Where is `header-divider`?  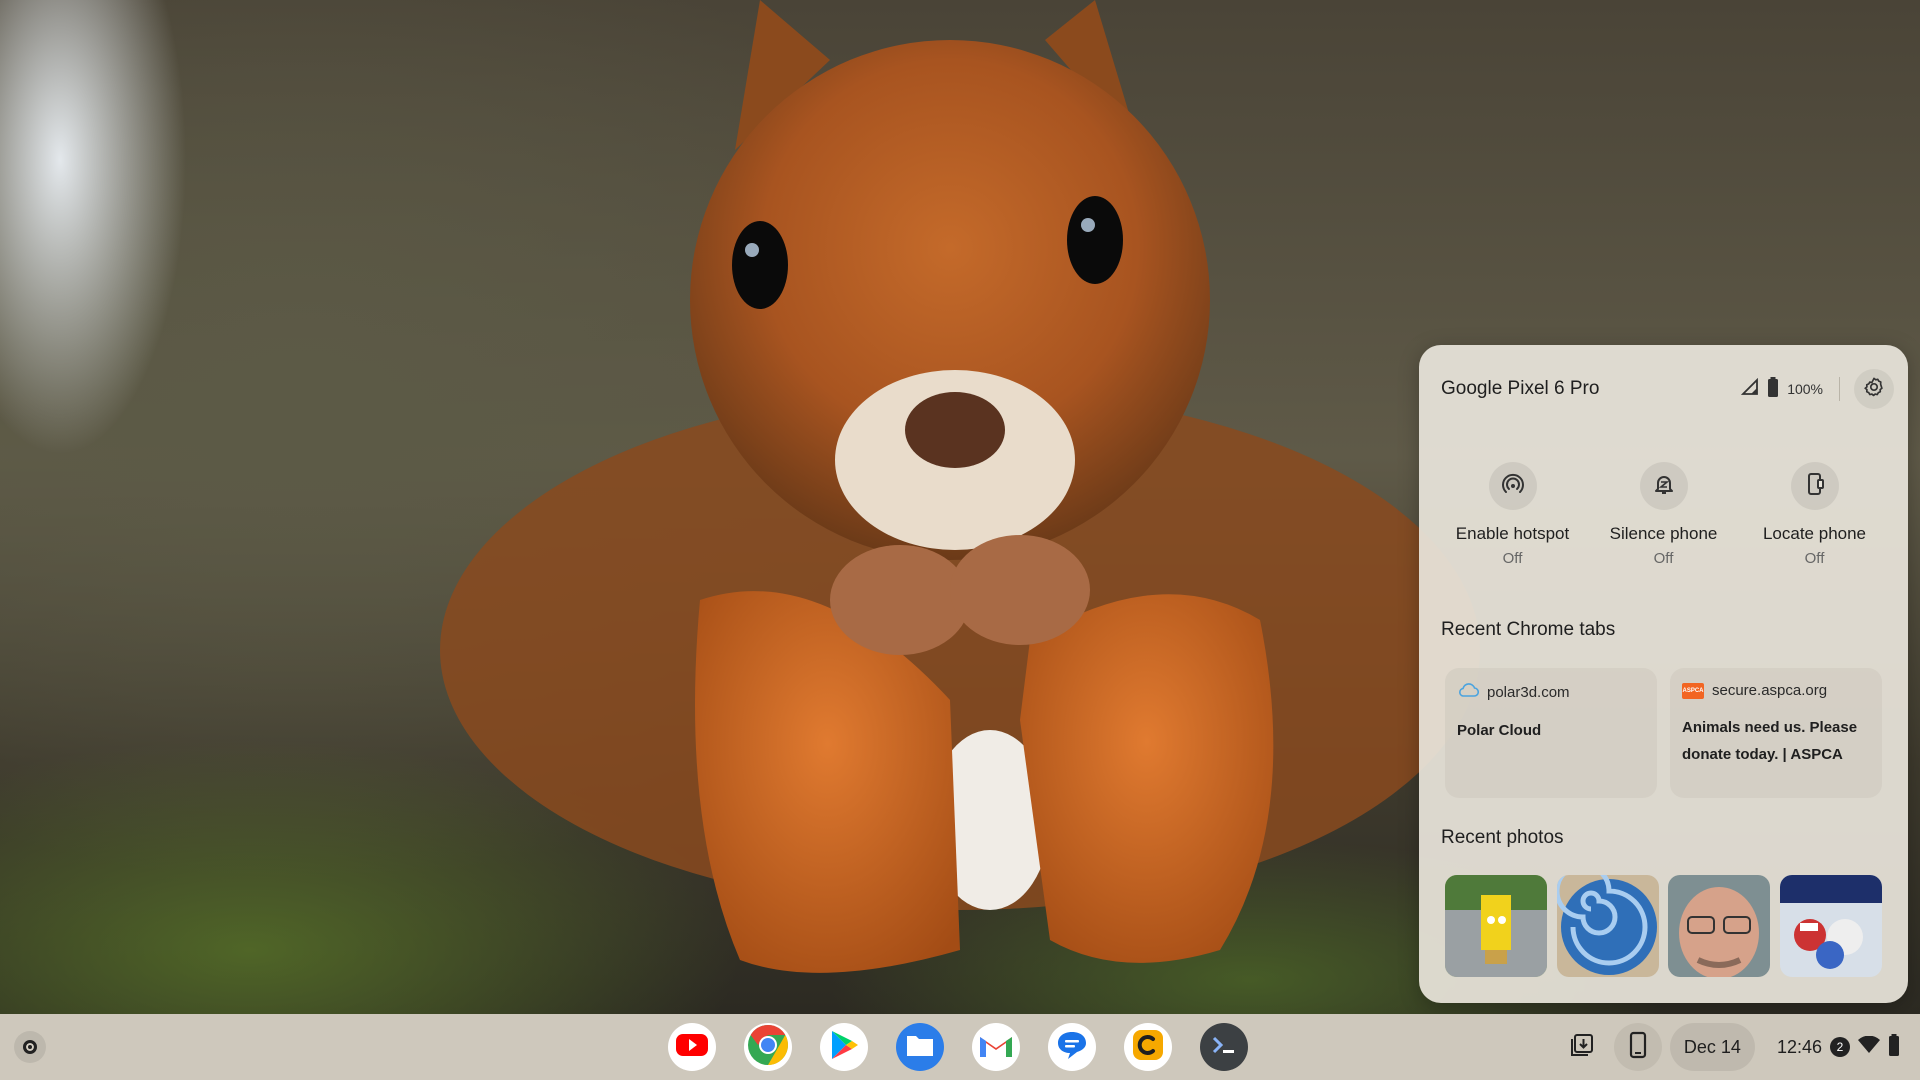
header-divider is located at coordinates (1839, 389).